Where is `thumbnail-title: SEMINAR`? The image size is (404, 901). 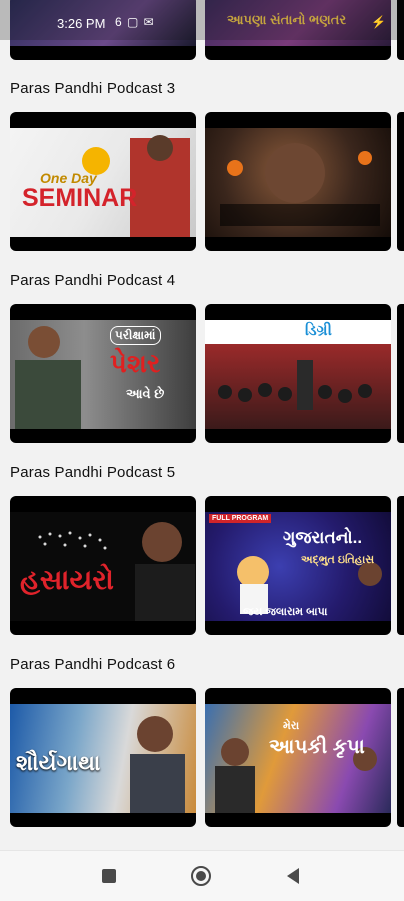 thumbnail-title: SEMINAR is located at coordinates (80, 198).